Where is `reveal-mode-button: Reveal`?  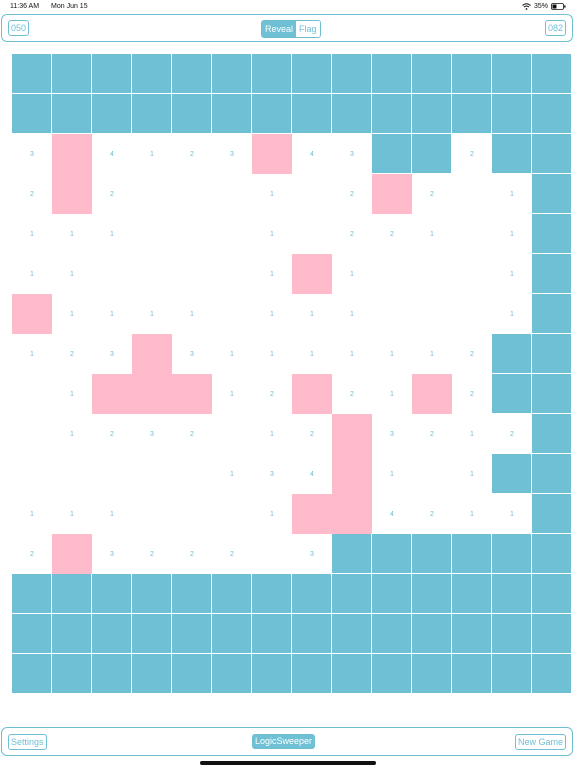
reveal-mode-button: Reveal is located at coordinates (279, 29).